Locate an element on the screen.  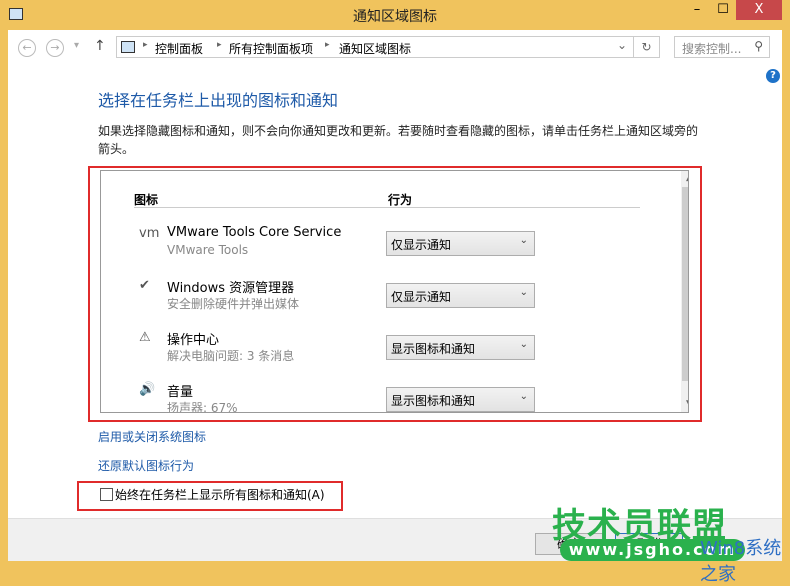
window-title: 通知区域图标 is located at coordinates (395, 17).